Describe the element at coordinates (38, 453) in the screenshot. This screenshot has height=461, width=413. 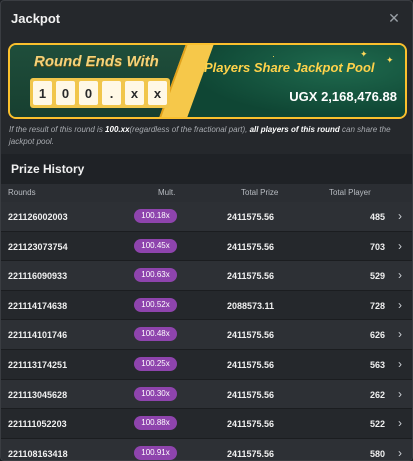
I see `round-id: 221108163418` at that location.